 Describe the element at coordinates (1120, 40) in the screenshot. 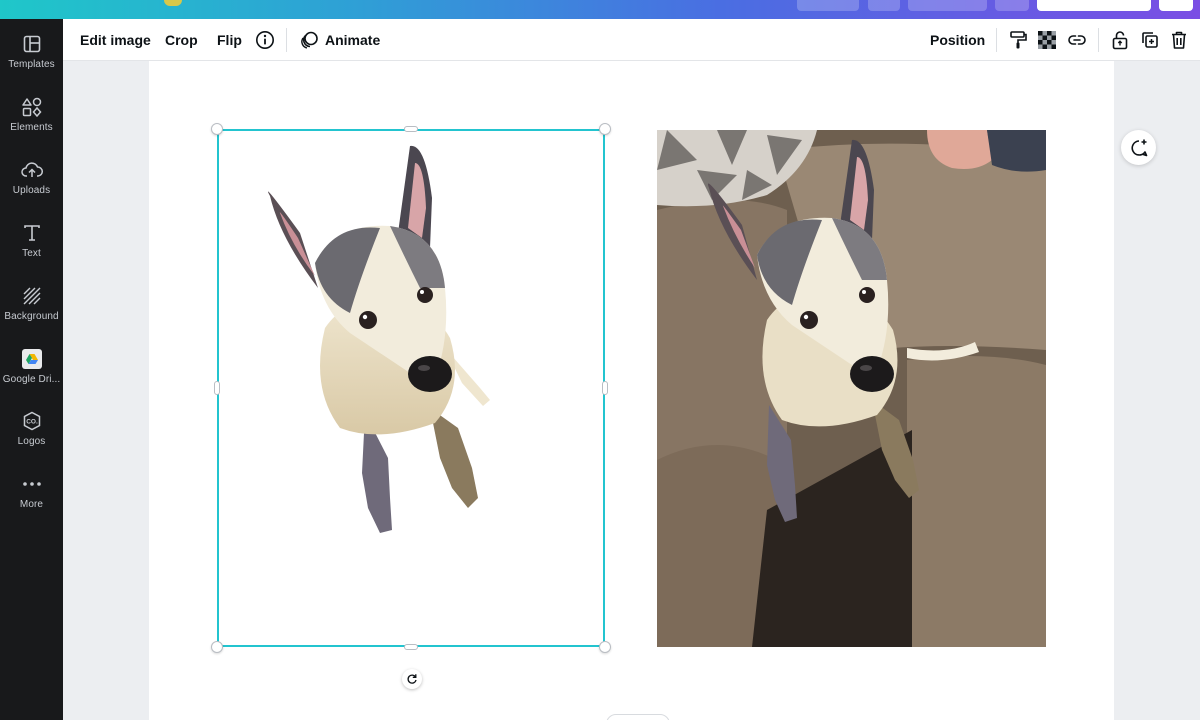

I see `lock-icon` at that location.